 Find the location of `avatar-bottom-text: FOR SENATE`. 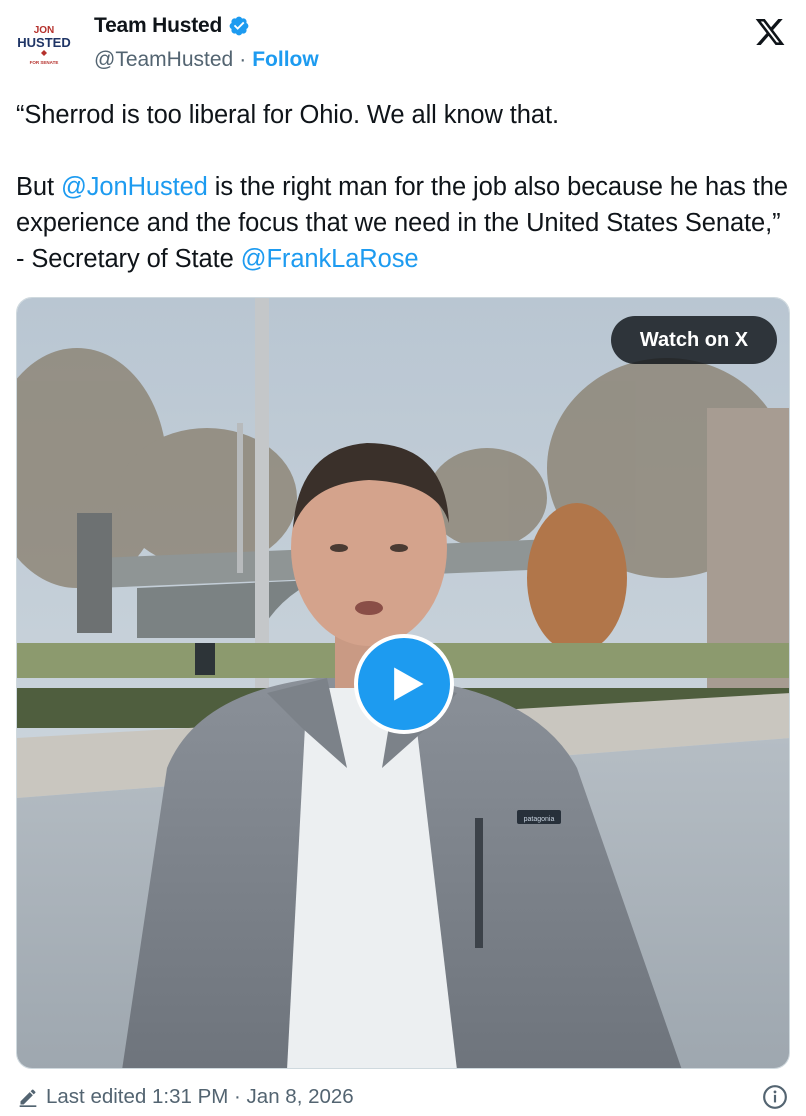

avatar-bottom-text: FOR SENATE is located at coordinates (44, 62).